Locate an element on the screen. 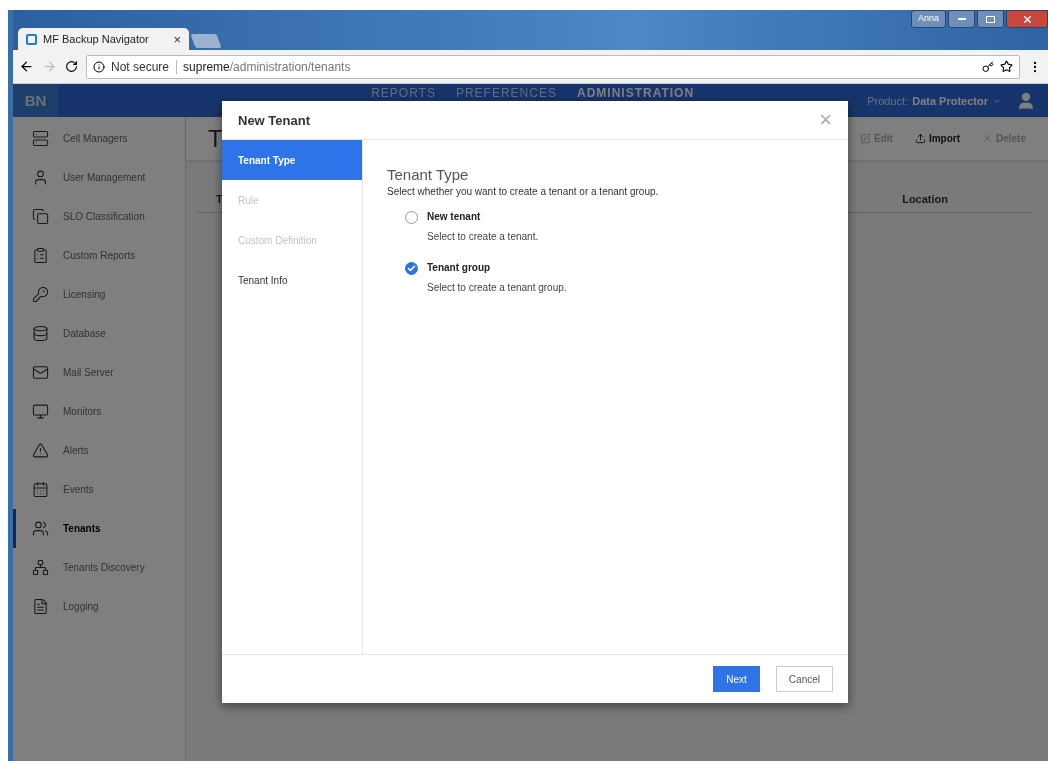 The height and width of the screenshot is (761, 1048). sidebar-item: Mail Server is located at coordinates (99, 372).